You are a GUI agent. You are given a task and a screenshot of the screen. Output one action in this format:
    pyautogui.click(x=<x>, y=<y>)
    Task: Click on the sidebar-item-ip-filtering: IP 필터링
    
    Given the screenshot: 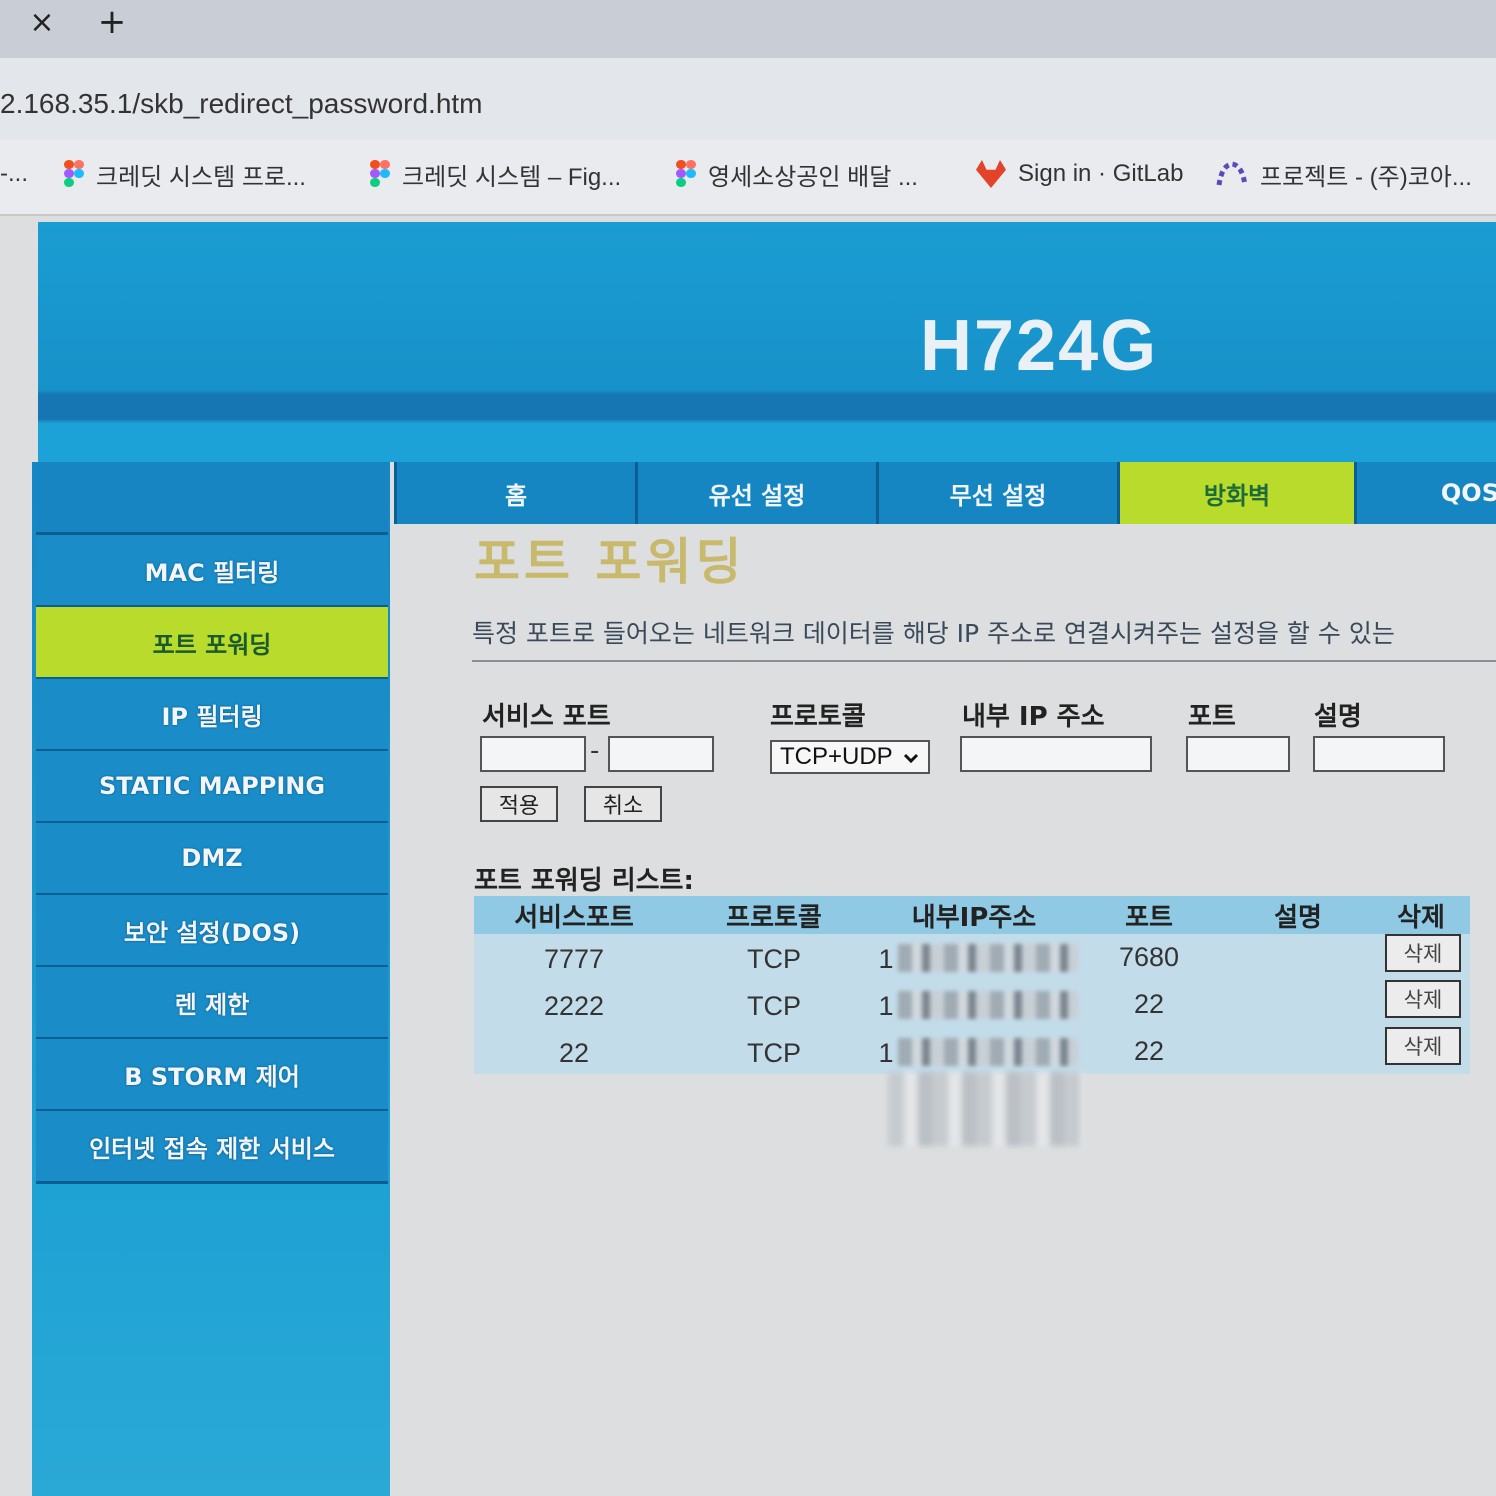 What is the action you would take?
    pyautogui.click(x=212, y=715)
    